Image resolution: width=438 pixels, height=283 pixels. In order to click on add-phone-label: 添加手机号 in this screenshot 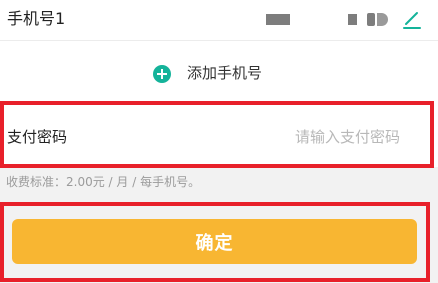, I will do `click(225, 73)`.